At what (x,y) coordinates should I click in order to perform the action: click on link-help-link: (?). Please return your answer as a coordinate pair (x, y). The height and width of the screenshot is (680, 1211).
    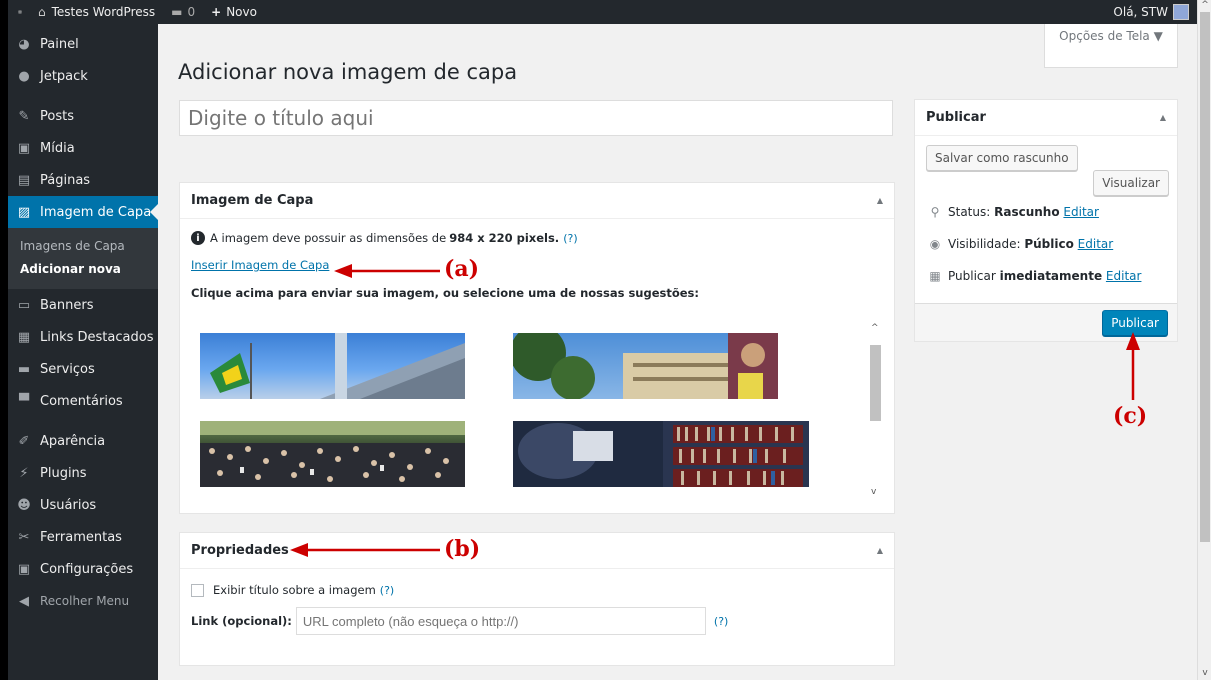
    Looking at the image, I should click on (721, 621).